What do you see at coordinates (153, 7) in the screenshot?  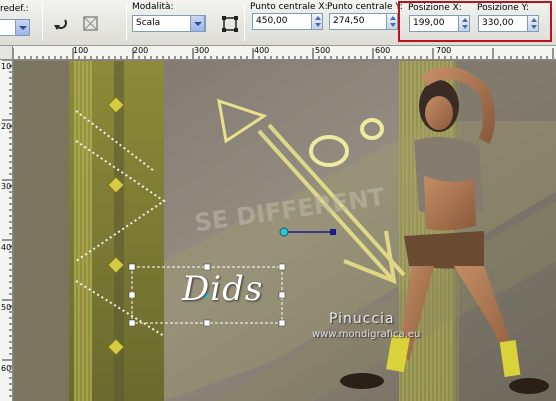 I see `mode-label: Modalità:` at bounding box center [153, 7].